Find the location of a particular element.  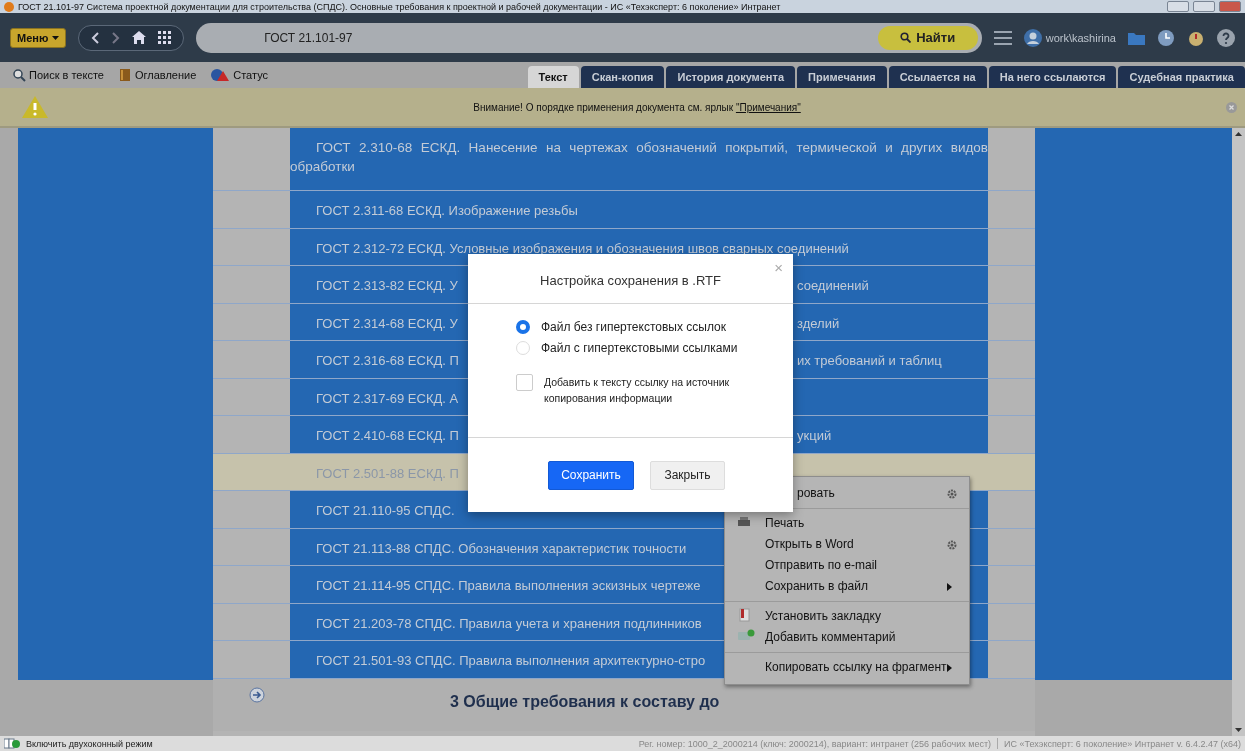

user-name: work\kashirina is located at coordinates (1080, 37).